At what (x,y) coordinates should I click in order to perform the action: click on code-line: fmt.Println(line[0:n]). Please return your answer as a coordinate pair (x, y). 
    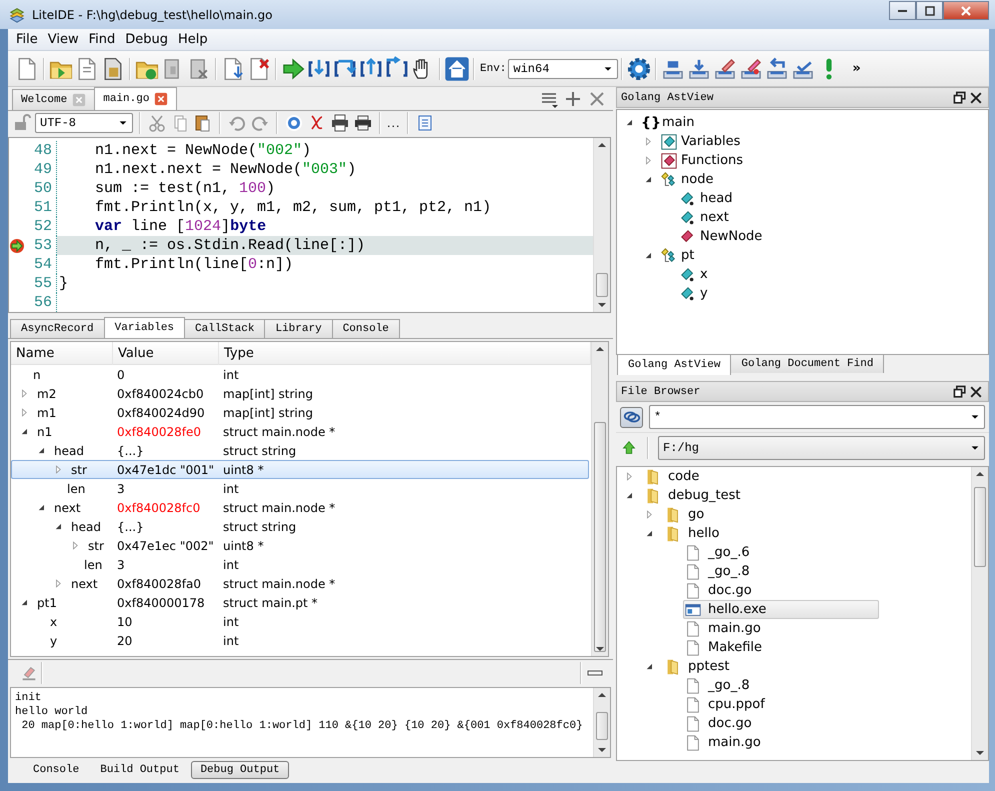
    Looking at the image, I should click on (194, 264).